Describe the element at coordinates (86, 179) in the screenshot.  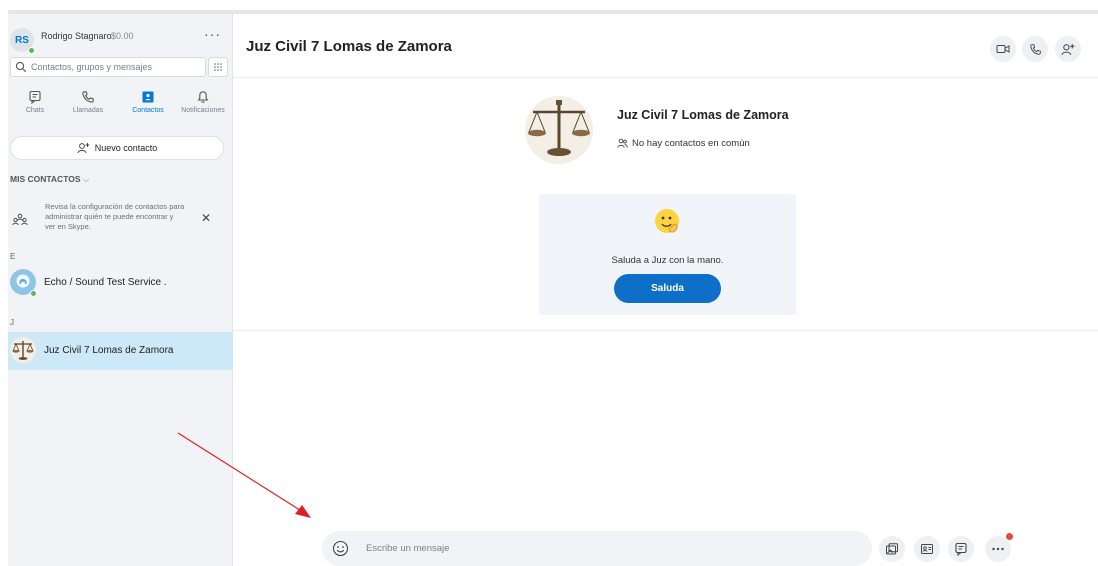
I see `chevron-down-icon: ⌵` at that location.